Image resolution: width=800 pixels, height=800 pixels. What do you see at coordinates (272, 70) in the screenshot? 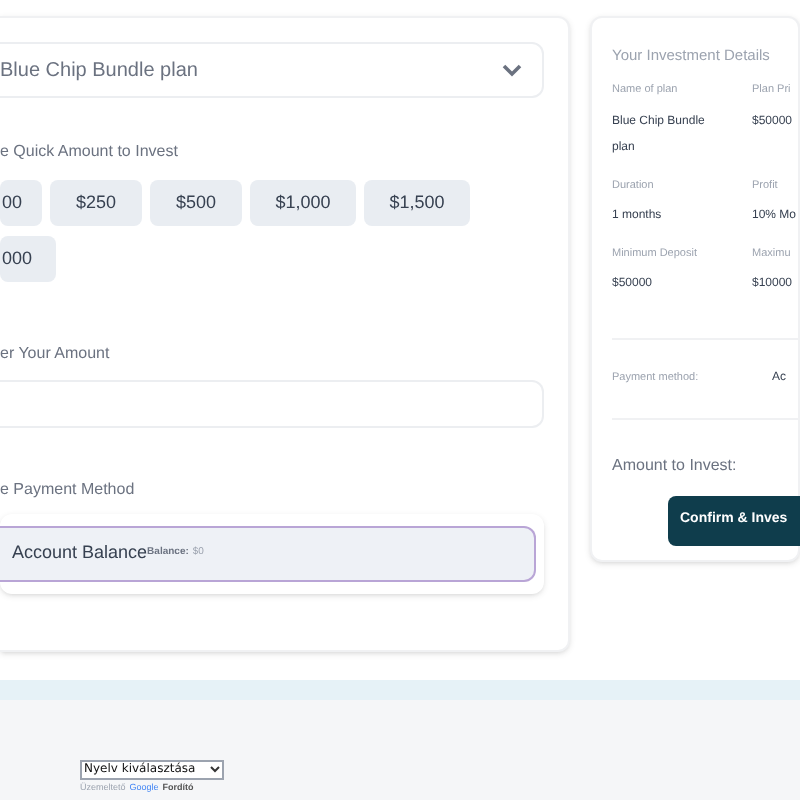
I see `plan-select: Blue Chip Bundle plan` at bounding box center [272, 70].